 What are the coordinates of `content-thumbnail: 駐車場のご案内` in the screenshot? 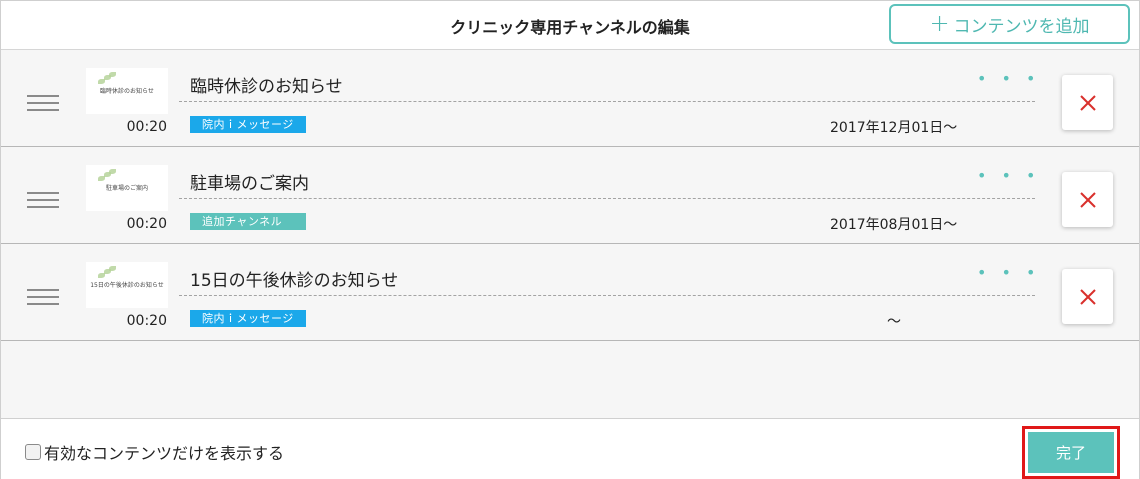 It's located at (127, 188).